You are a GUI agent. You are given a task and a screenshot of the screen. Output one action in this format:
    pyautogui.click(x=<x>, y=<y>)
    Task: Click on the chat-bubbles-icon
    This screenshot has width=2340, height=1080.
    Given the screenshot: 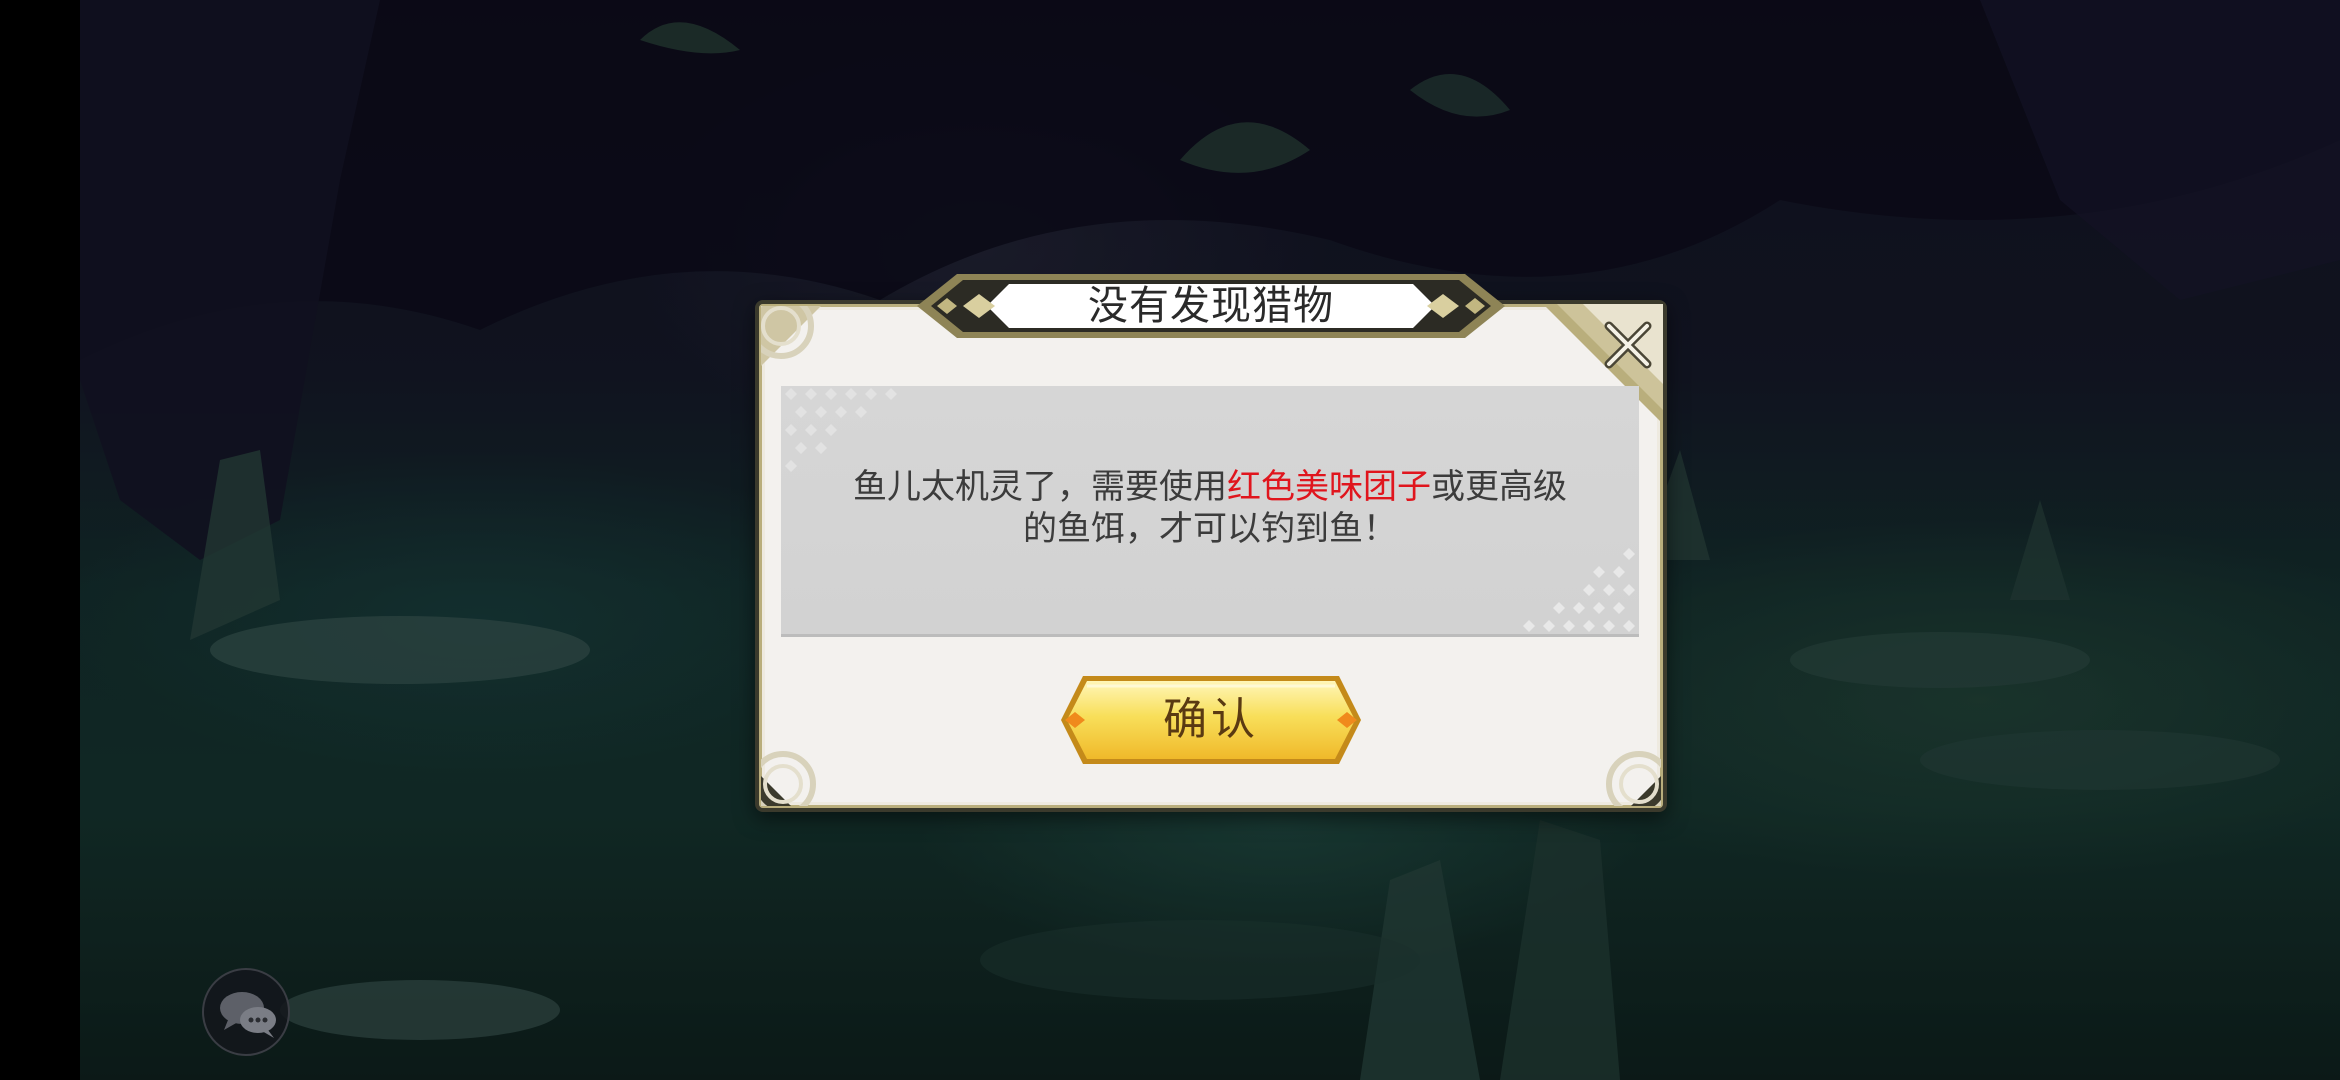 What is the action you would take?
    pyautogui.click(x=248, y=1015)
    